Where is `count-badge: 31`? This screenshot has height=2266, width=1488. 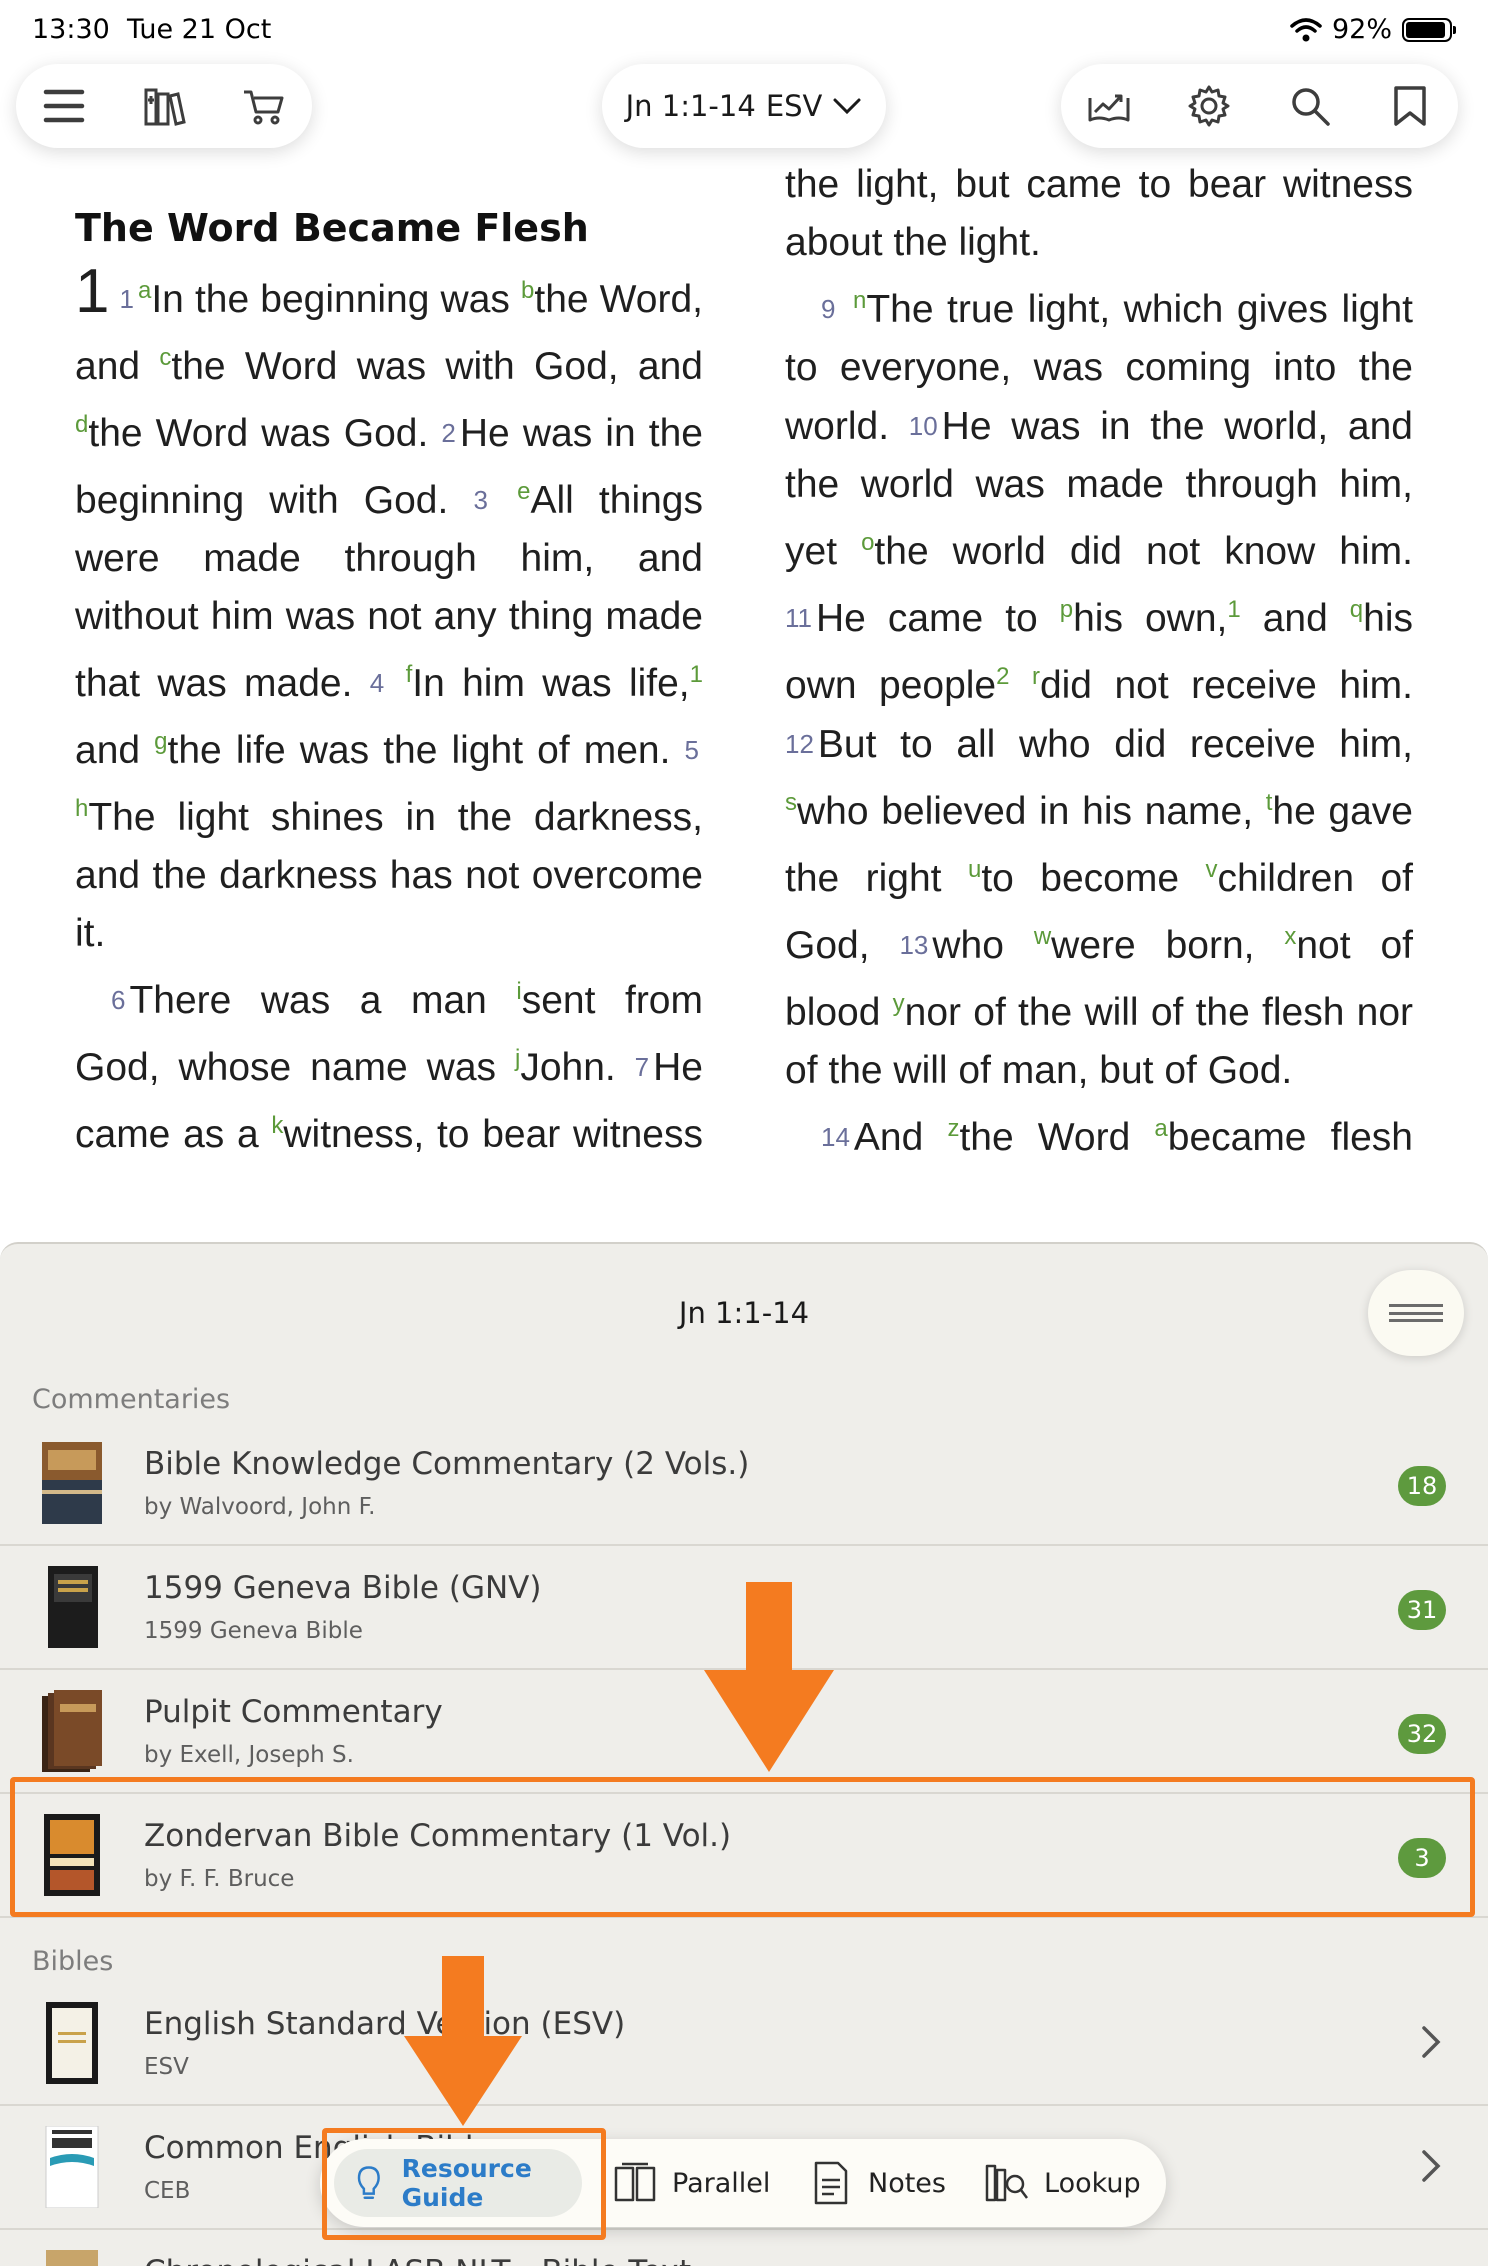 count-badge: 31 is located at coordinates (1422, 1610).